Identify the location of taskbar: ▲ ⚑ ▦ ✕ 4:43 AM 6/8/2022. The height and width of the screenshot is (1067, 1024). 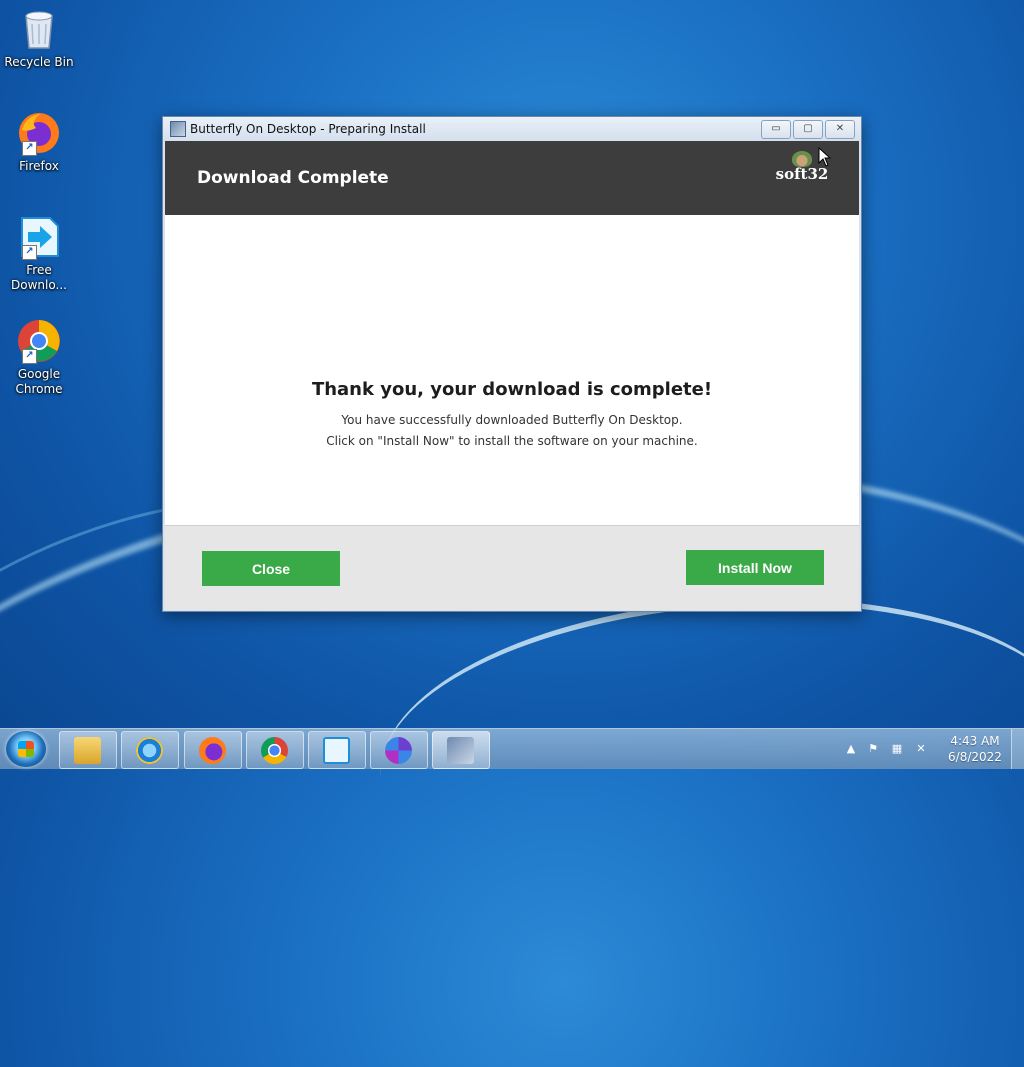
(512, 748).